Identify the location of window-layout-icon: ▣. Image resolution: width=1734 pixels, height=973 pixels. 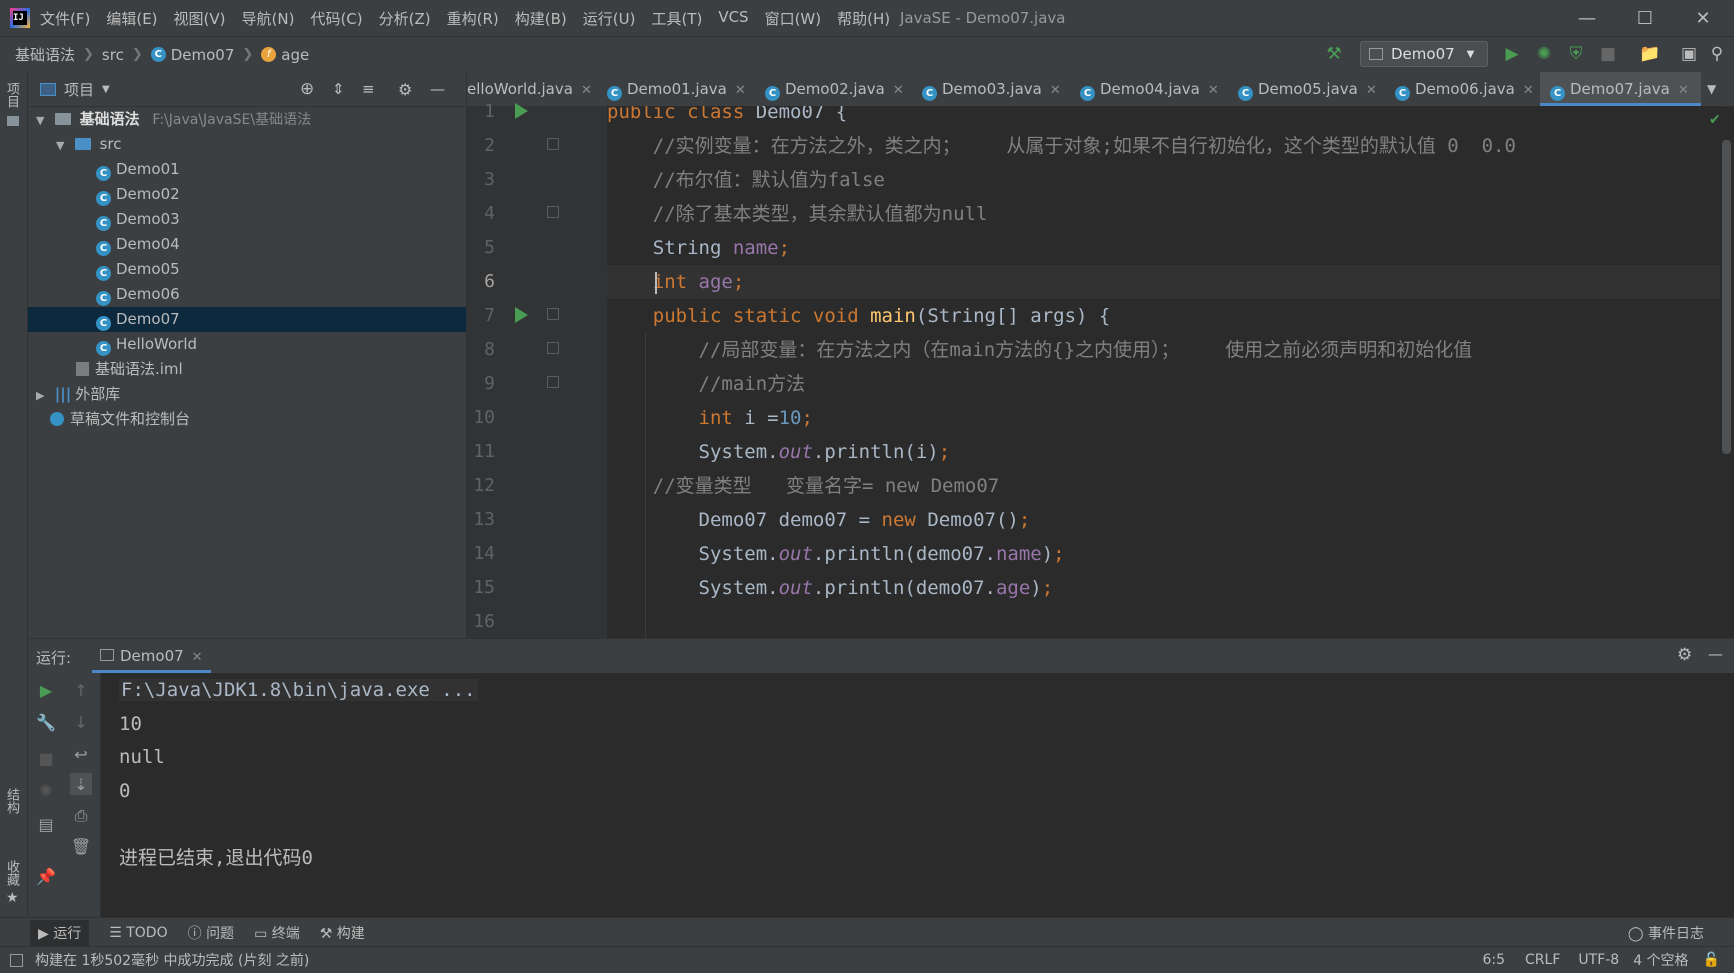
(1689, 54).